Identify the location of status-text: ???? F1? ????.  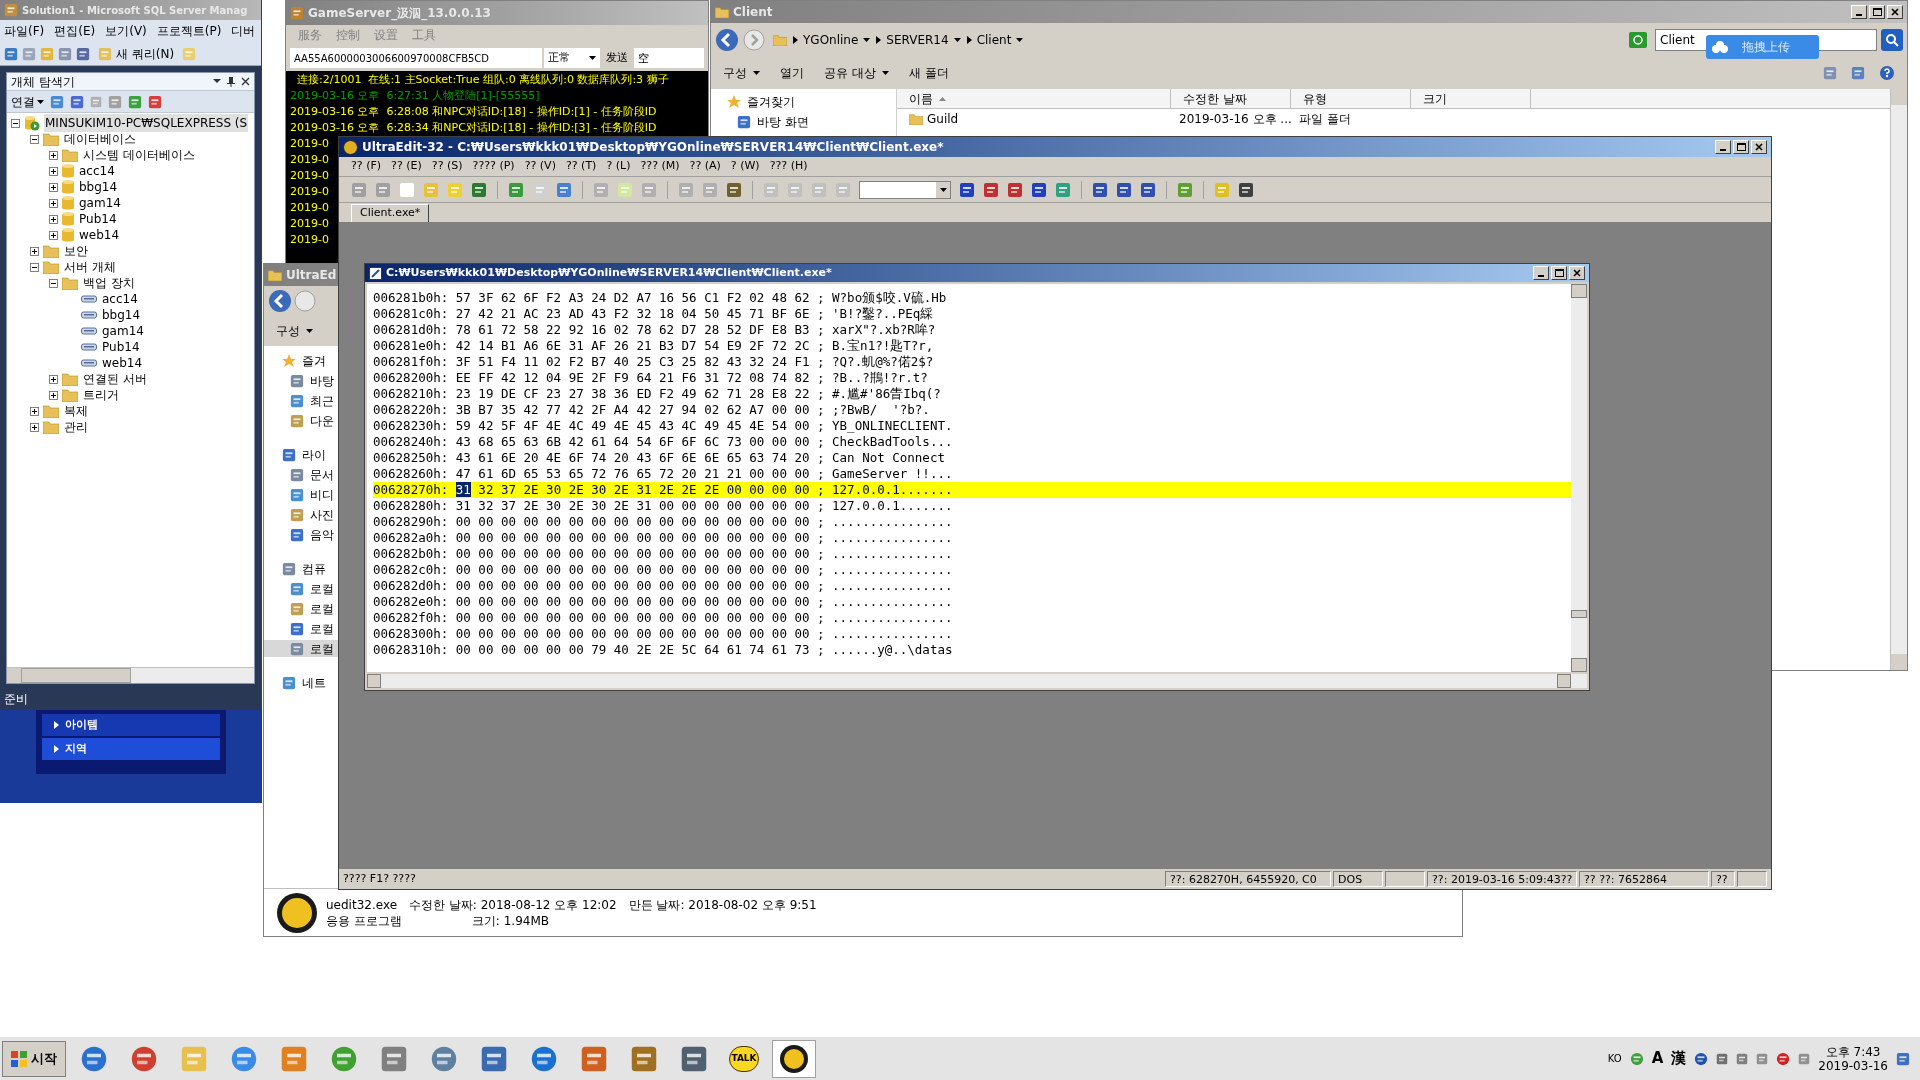
(379, 878).